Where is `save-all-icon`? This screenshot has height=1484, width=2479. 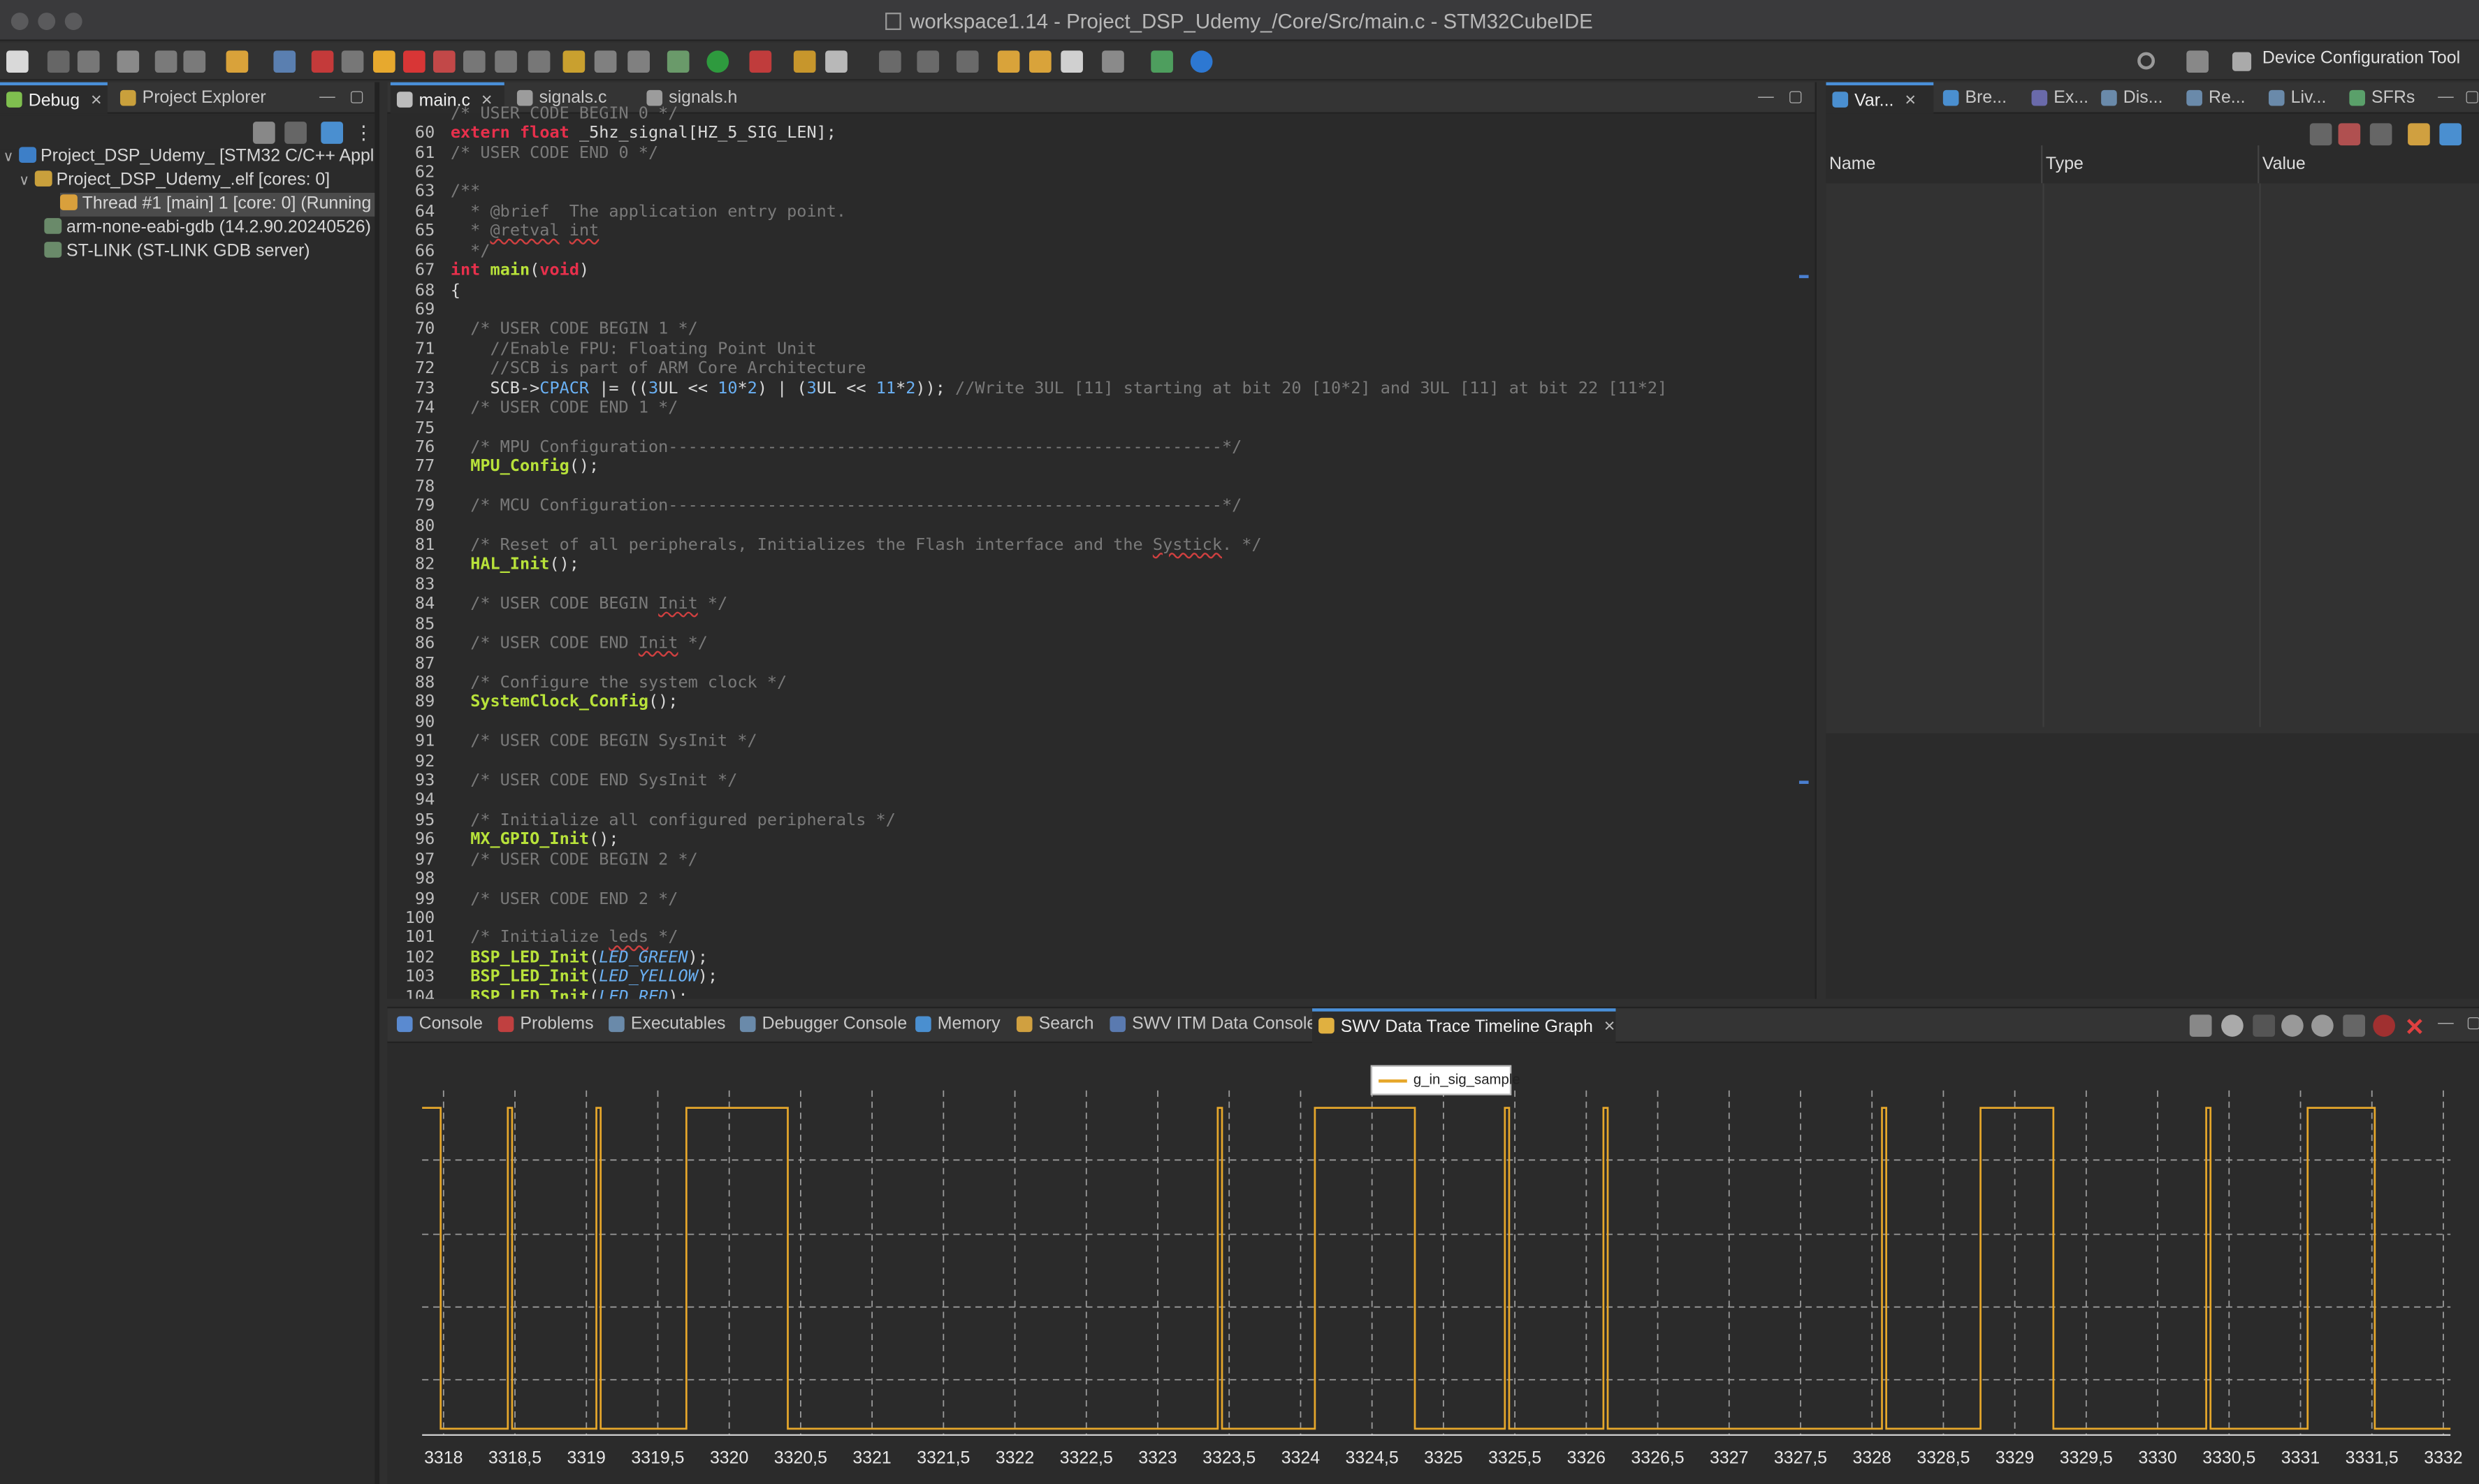 save-all-icon is located at coordinates (88, 61).